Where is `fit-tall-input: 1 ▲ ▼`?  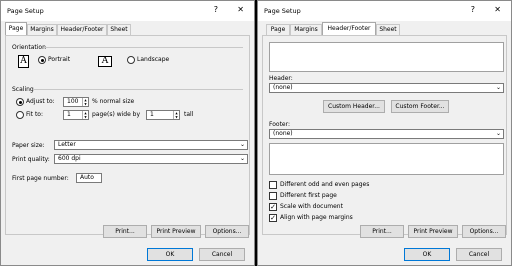 fit-tall-input: 1 ▲ ▼ is located at coordinates (163, 115).